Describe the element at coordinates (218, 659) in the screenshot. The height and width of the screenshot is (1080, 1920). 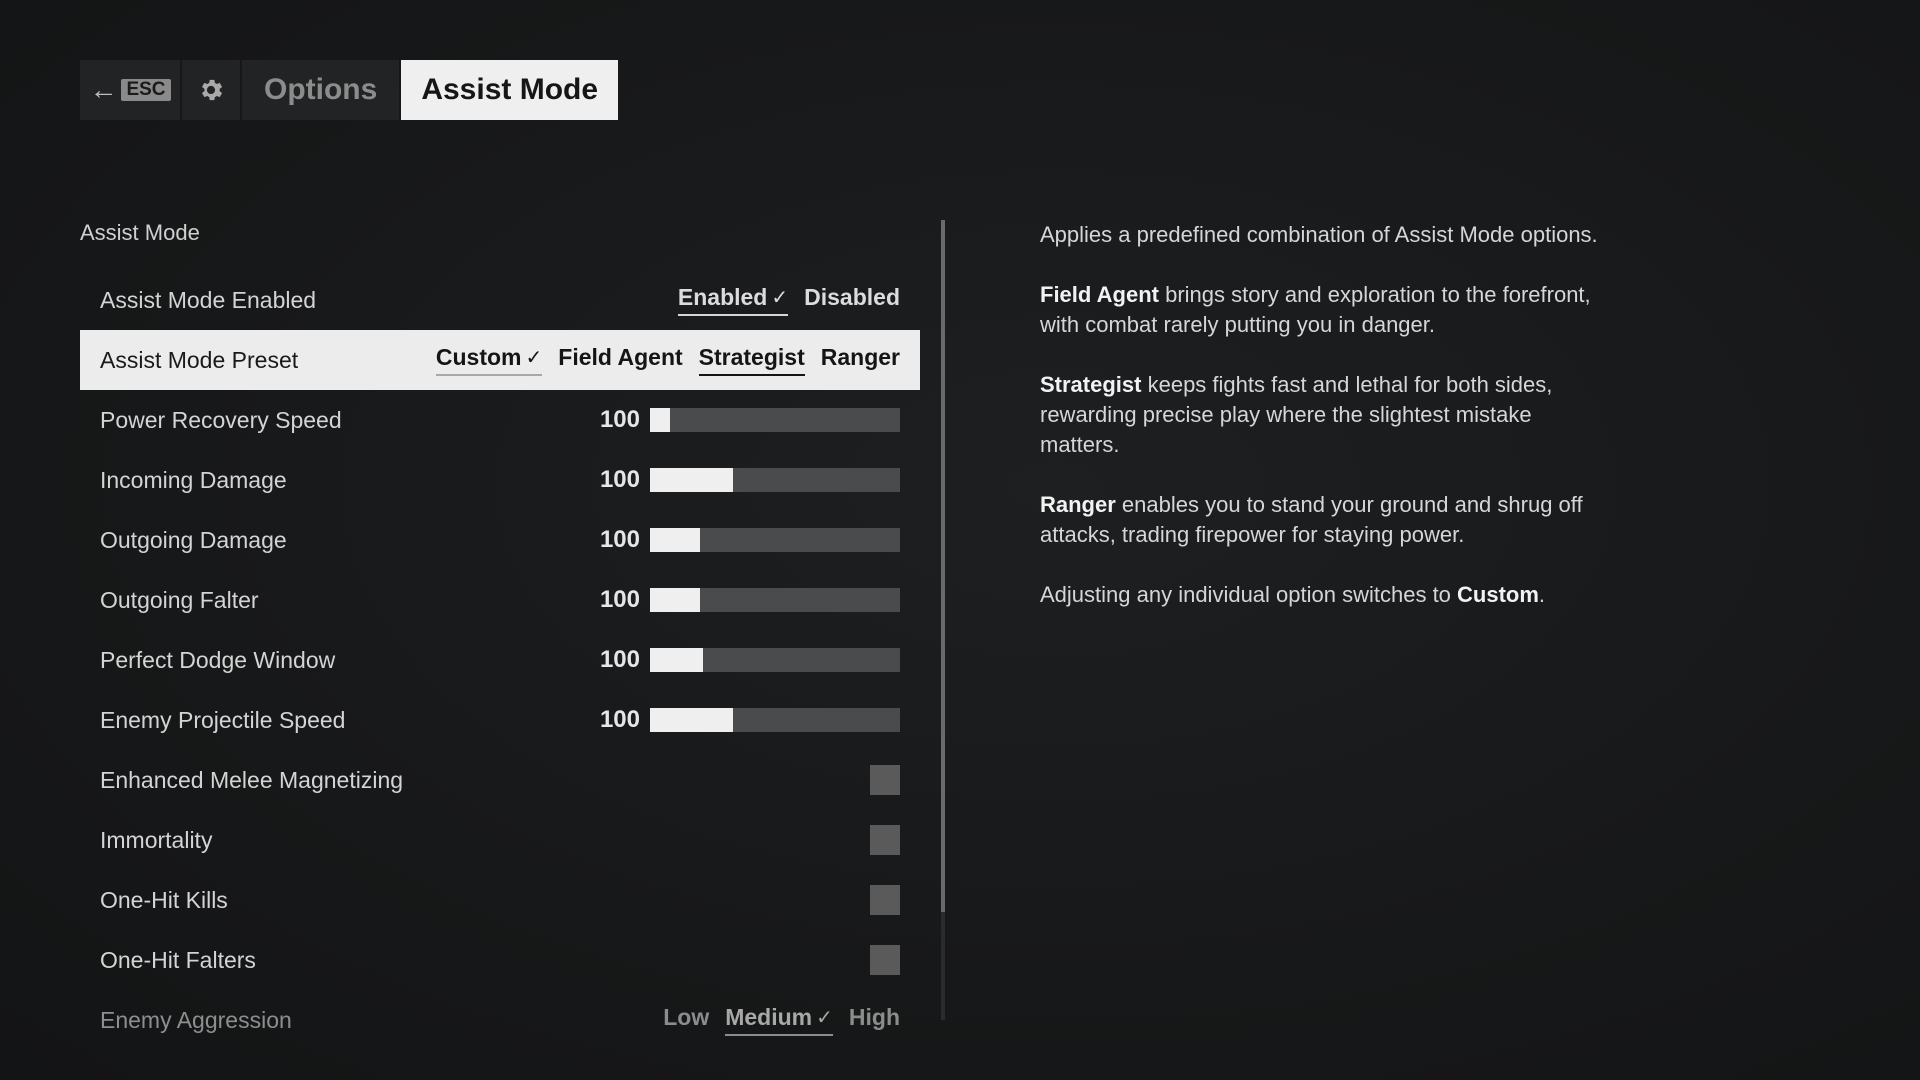
I see `setting-label: Perfect Dodge Window` at that location.